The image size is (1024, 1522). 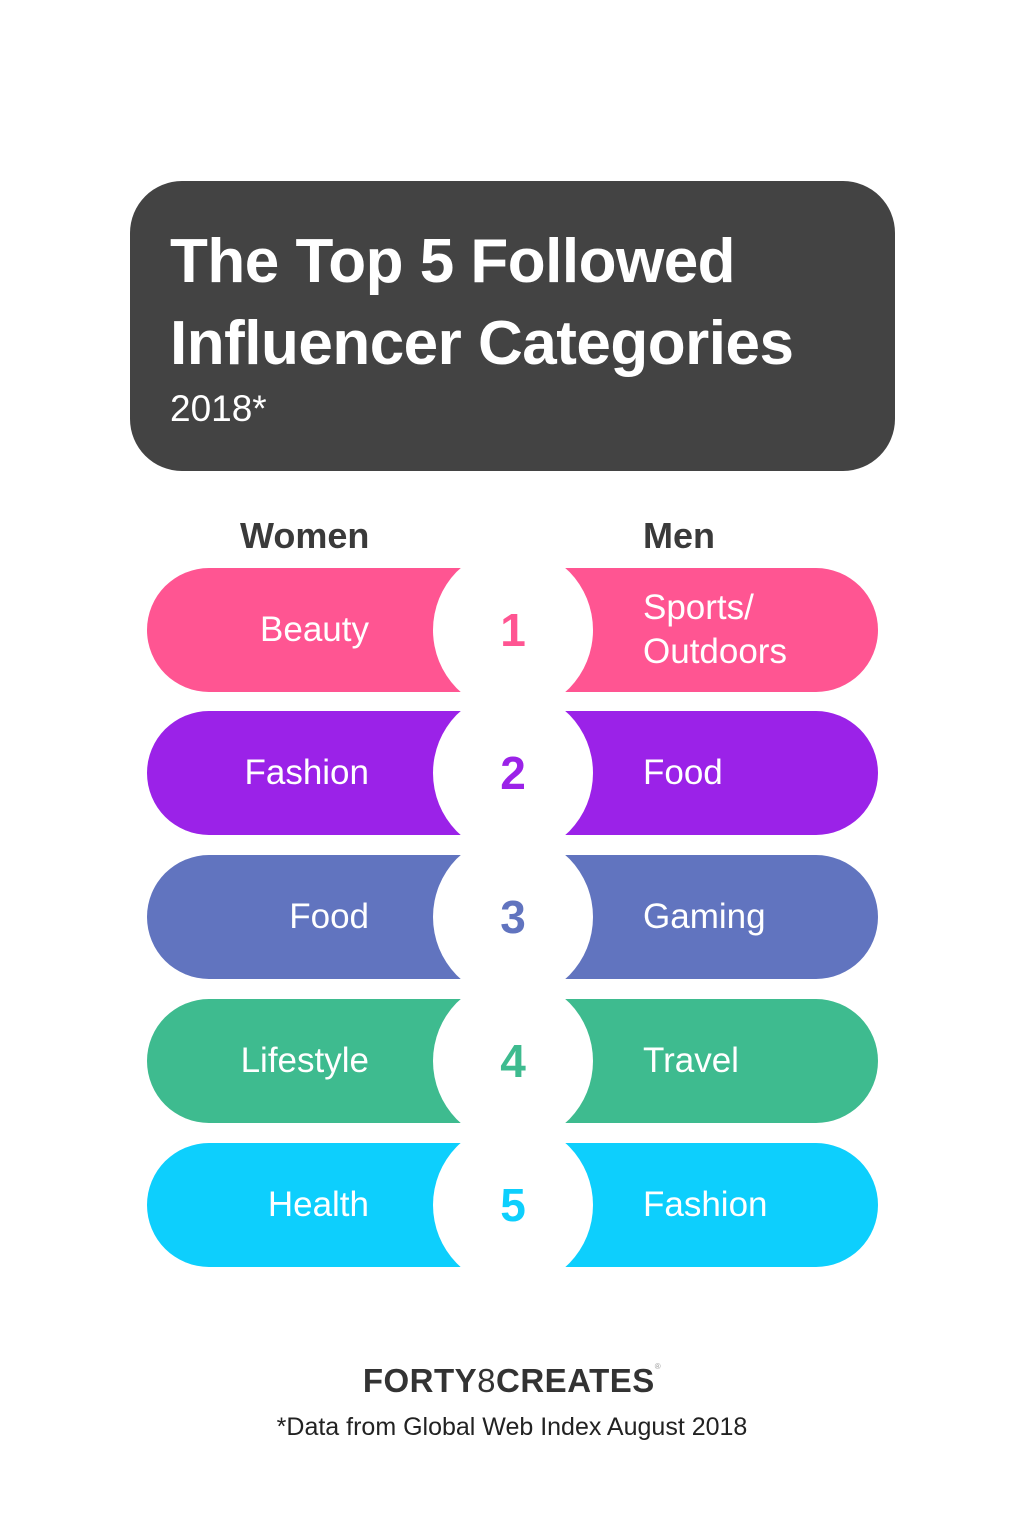 I want to click on registered-mark: ®, so click(x=658, y=1366).